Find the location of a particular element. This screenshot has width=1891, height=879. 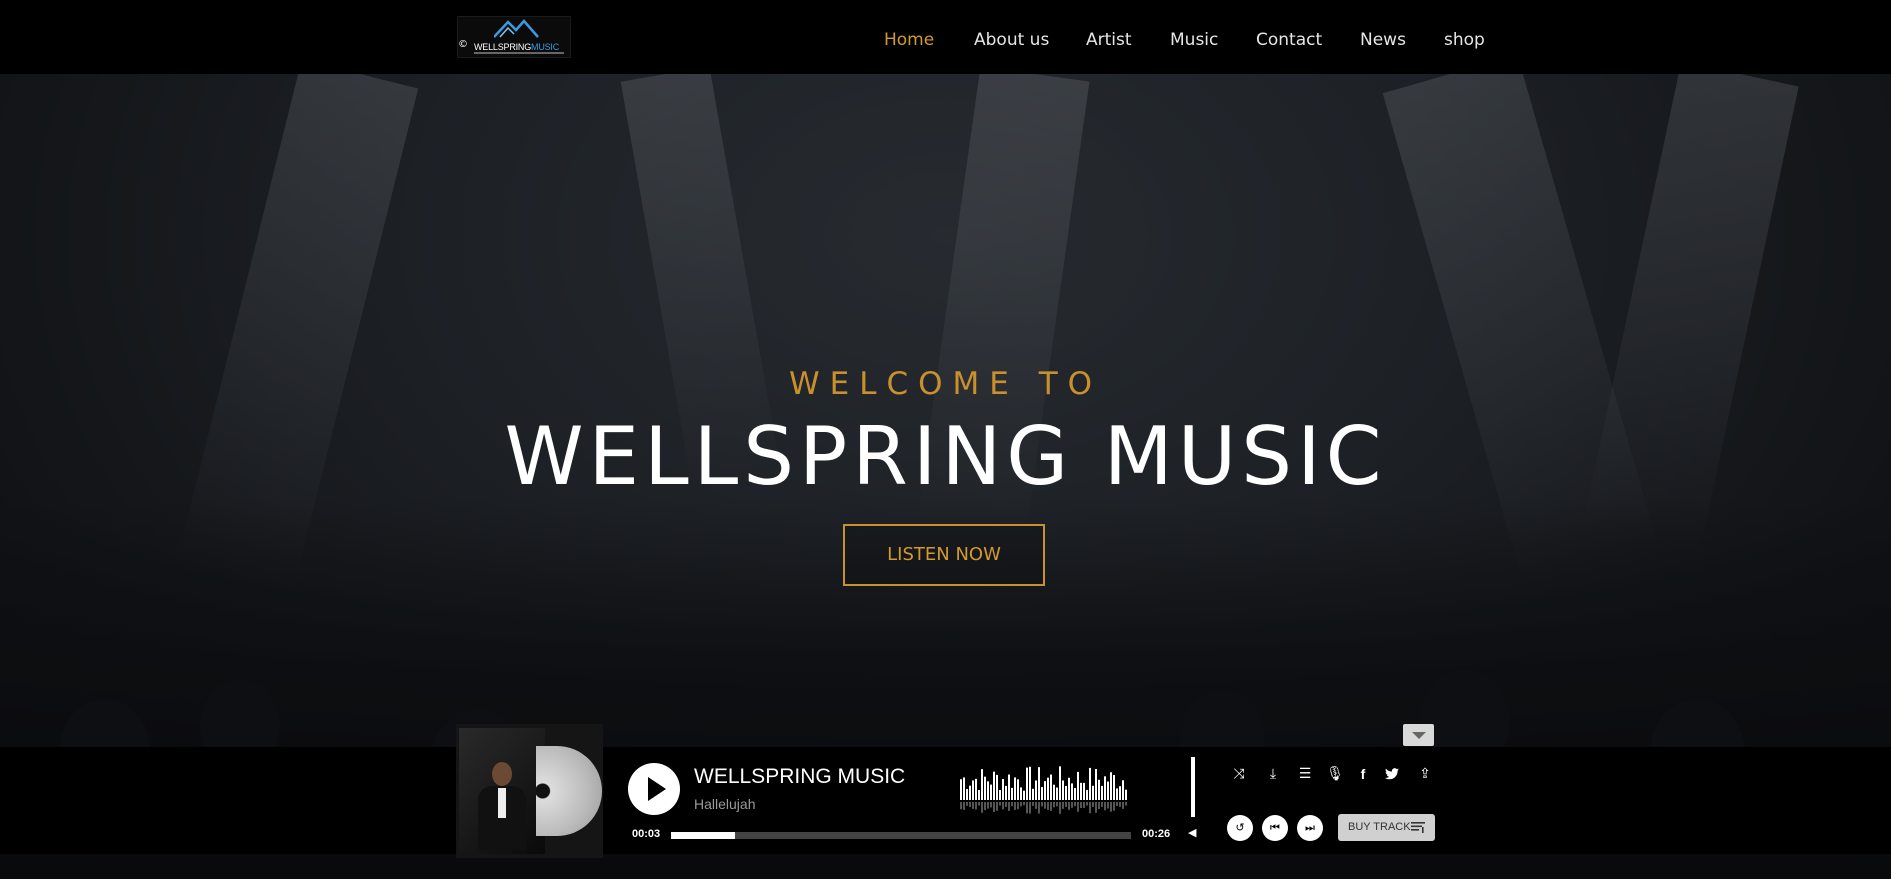

waveform is located at coordinates (1044, 791).